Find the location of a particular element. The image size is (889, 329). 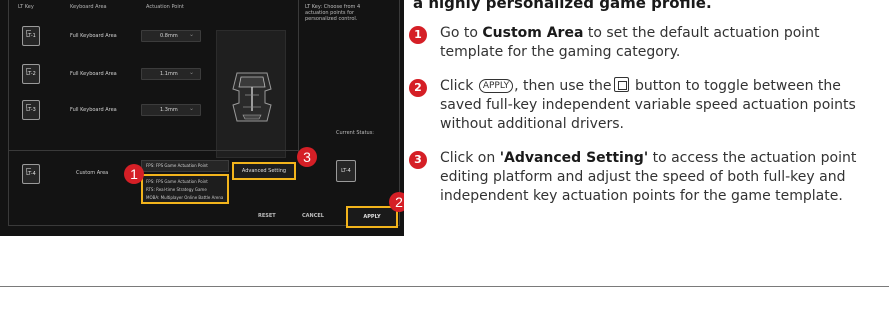

step-number-badge: 2 is located at coordinates (418, 88).